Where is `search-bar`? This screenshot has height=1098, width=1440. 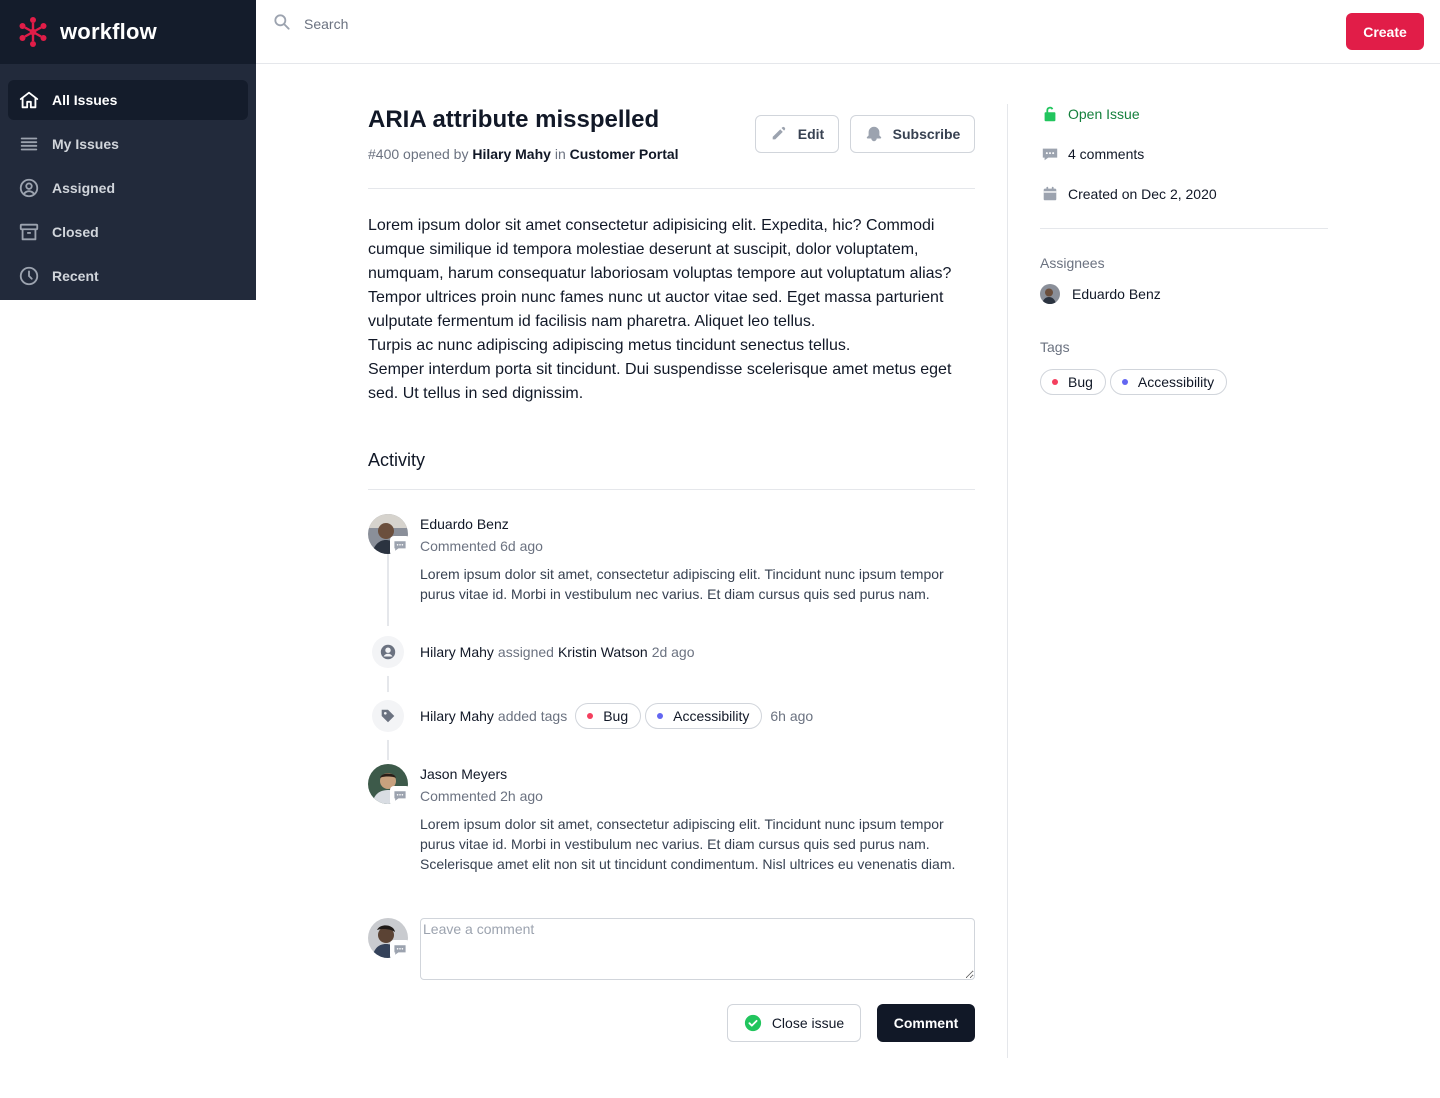
search-bar is located at coordinates (472, 24).